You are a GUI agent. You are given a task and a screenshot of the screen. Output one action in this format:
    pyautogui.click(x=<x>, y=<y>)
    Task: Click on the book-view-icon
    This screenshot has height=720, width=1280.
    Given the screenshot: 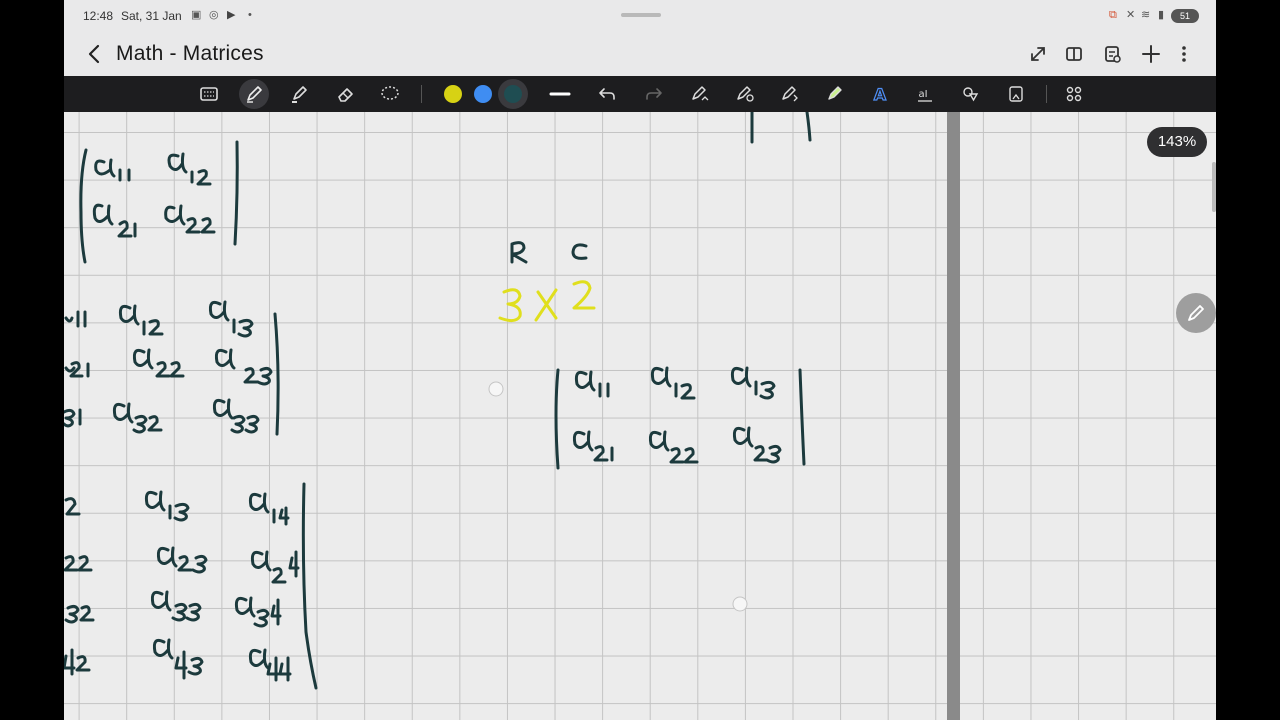 What is the action you would take?
    pyautogui.click(x=1074, y=54)
    